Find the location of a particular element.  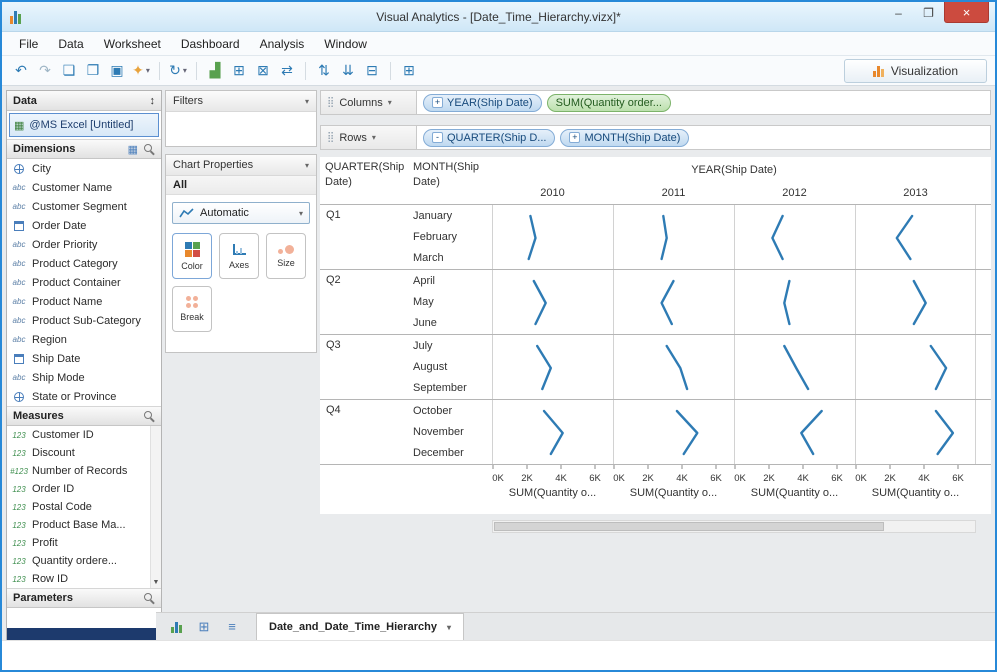

month-label: January is located at coordinates (452, 215).